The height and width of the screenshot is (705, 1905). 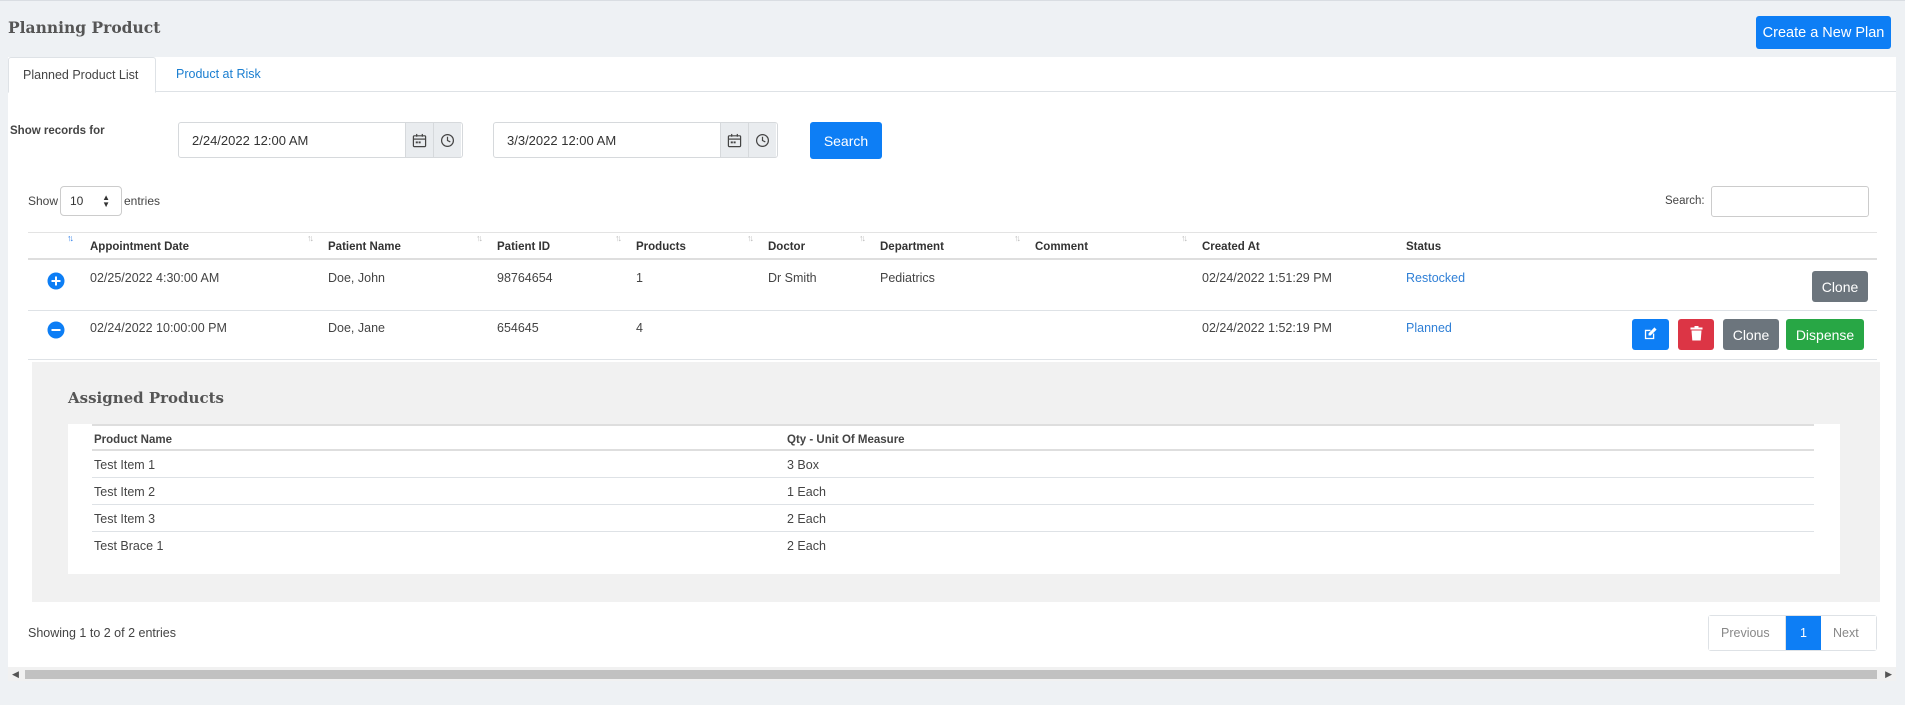 What do you see at coordinates (792, 278) in the screenshot?
I see `cell-doctor: Dr Smith` at bounding box center [792, 278].